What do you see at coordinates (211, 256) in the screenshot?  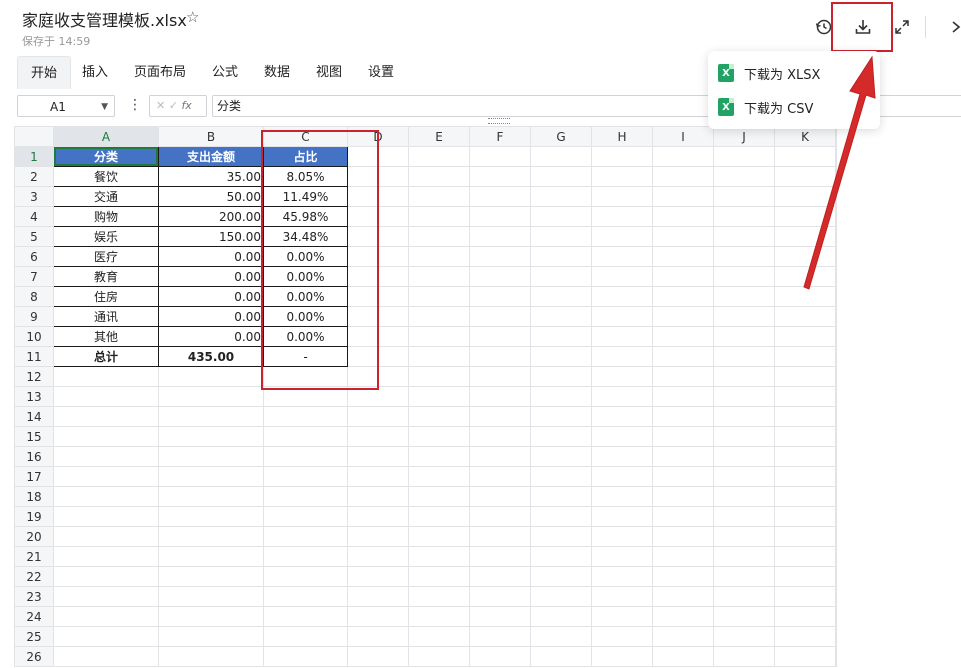 I see `data-cell: 0.00` at bounding box center [211, 256].